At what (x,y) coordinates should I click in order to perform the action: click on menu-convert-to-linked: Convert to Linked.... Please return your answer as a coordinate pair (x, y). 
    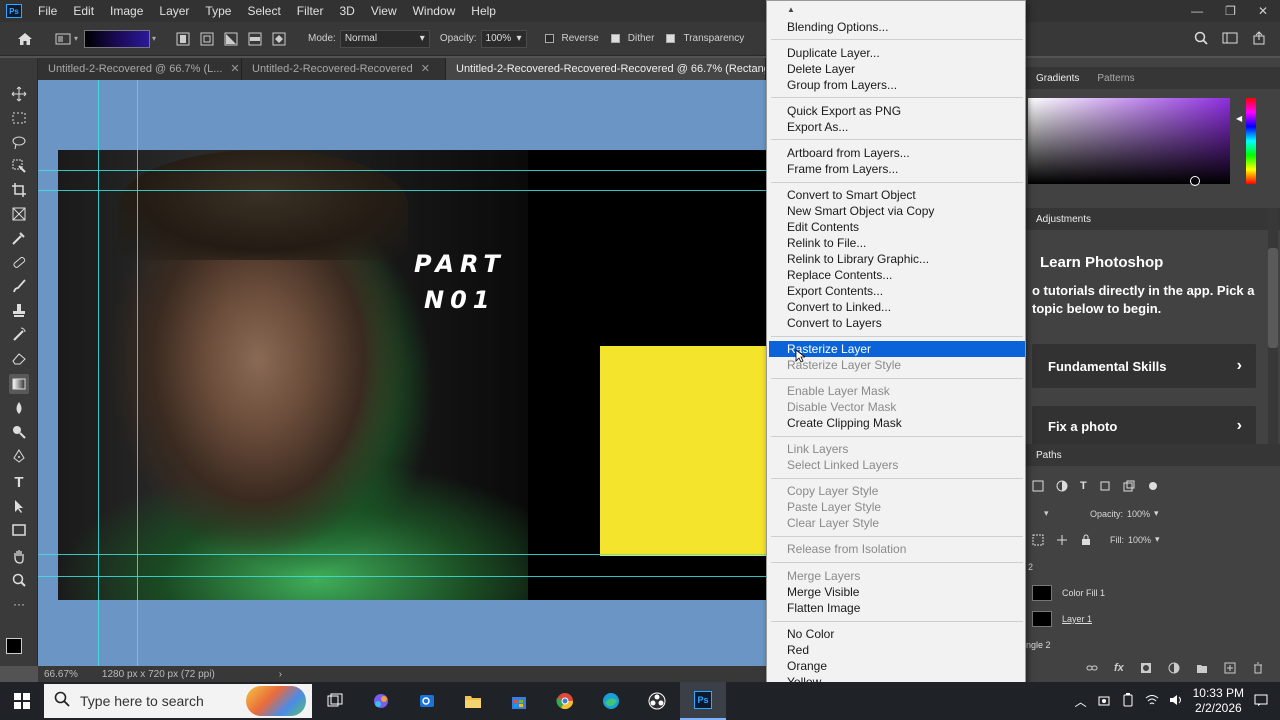
    Looking at the image, I should click on (897, 307).